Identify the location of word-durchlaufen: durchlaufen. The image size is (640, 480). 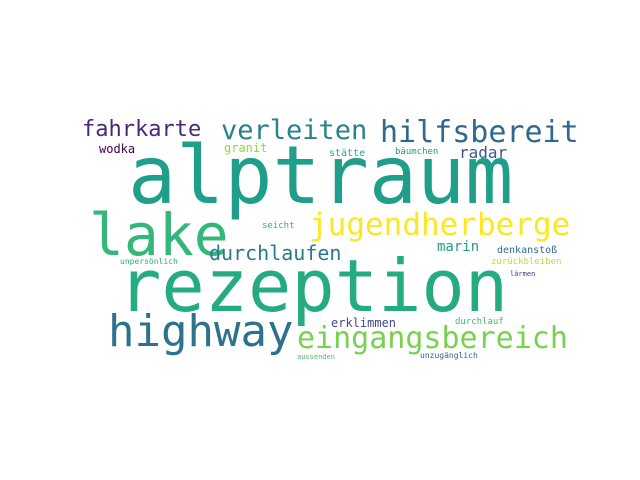
(275, 253).